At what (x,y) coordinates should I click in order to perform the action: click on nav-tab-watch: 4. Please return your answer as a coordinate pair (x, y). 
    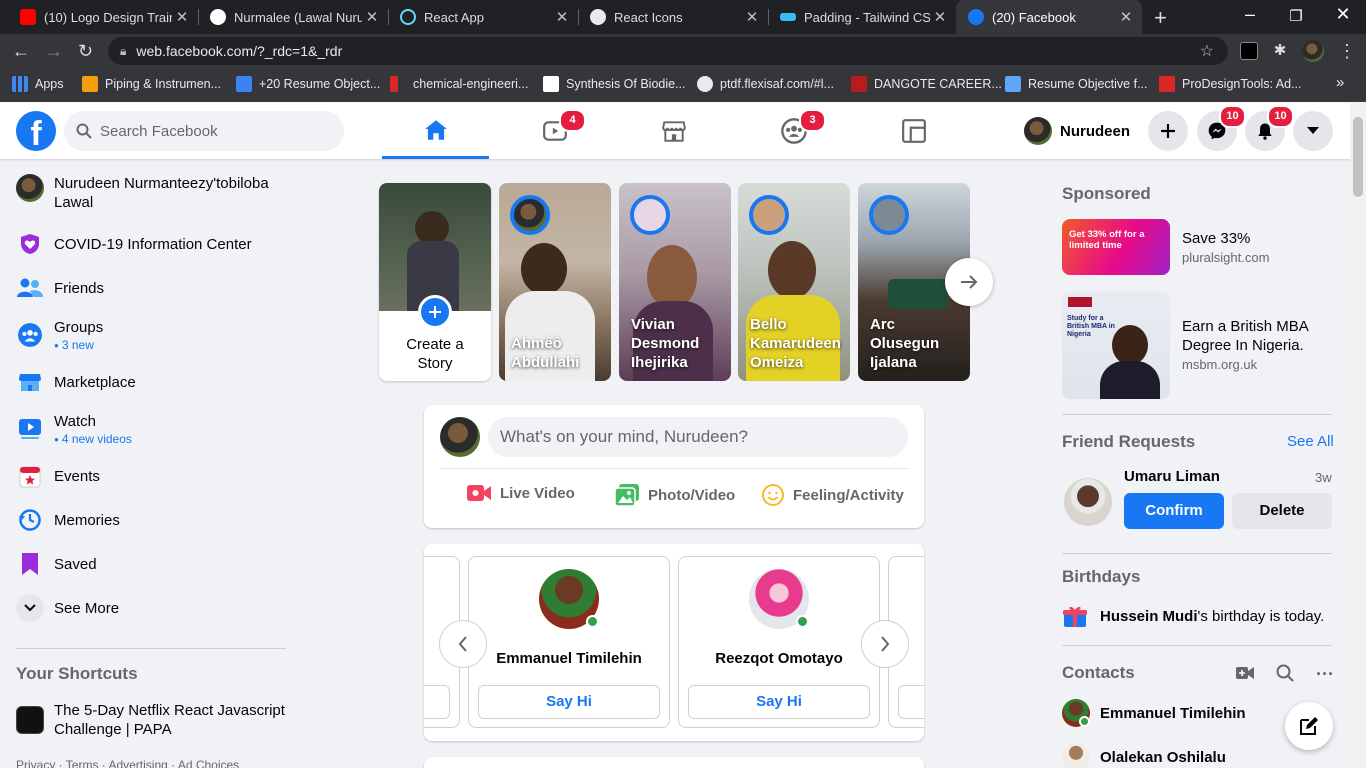
    Looking at the image, I should click on (554, 131).